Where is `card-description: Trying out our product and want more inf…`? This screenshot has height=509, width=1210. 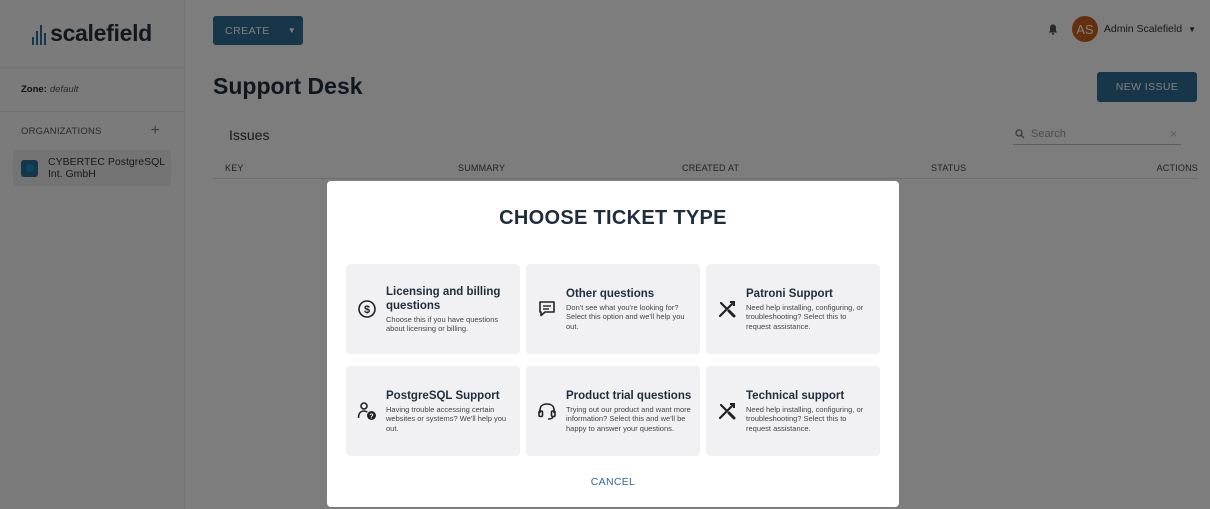 card-description: Trying out our product and want more inf… is located at coordinates (628, 418).